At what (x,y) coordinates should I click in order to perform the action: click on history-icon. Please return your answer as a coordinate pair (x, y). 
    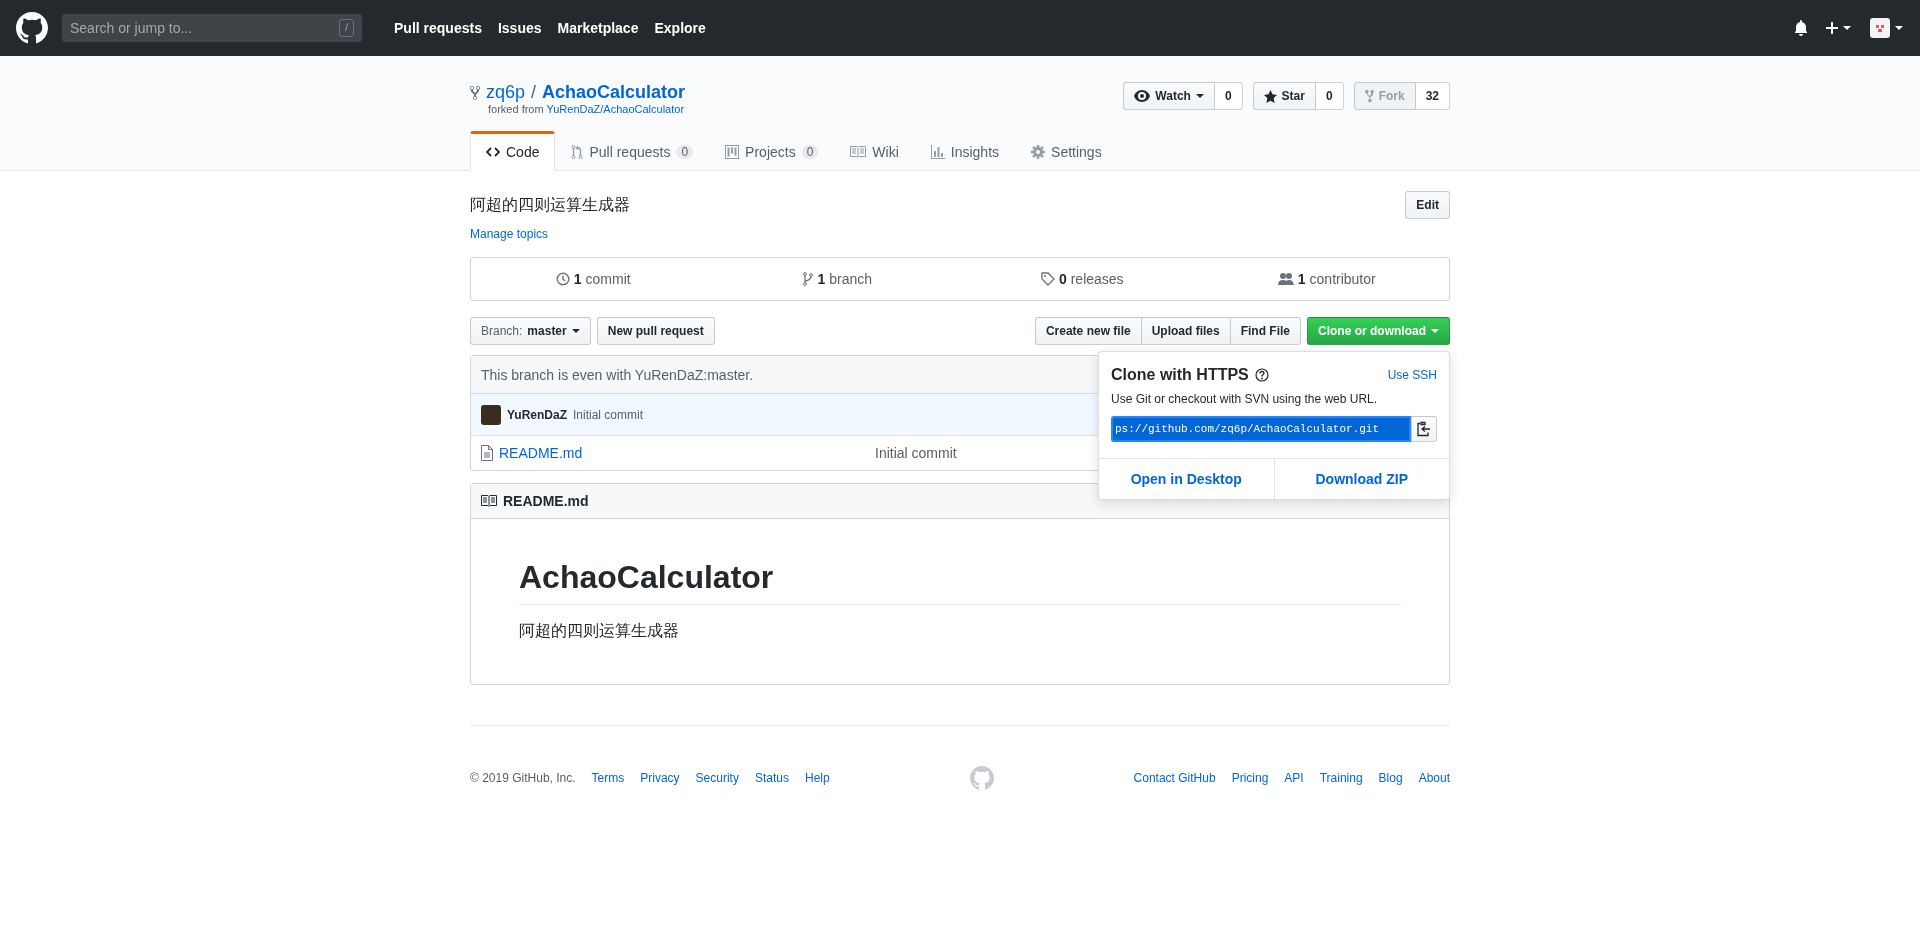
    Looking at the image, I should click on (562, 279).